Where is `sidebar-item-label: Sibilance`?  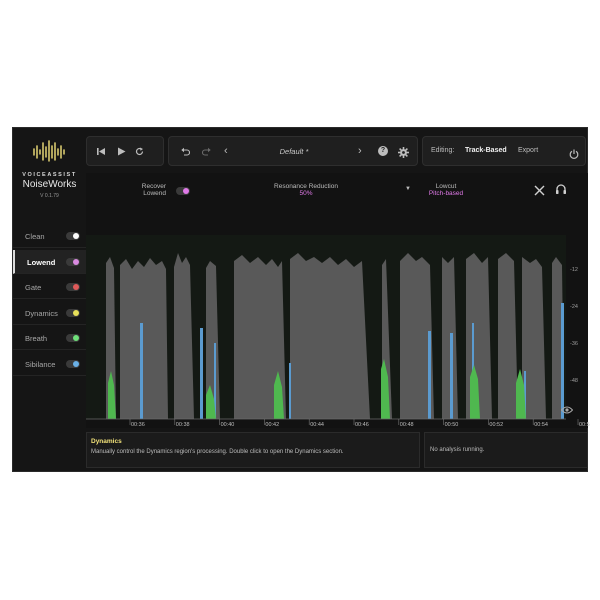 sidebar-item-label: Sibilance is located at coordinates (40, 364).